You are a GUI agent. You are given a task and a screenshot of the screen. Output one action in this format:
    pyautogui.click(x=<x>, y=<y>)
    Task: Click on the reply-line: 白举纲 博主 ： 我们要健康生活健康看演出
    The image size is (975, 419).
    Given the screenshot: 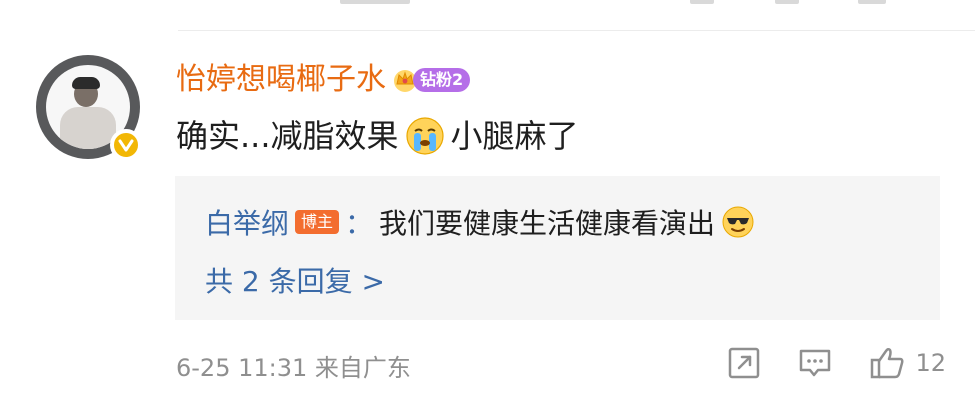 What is the action you would take?
    pyautogui.click(x=480, y=222)
    